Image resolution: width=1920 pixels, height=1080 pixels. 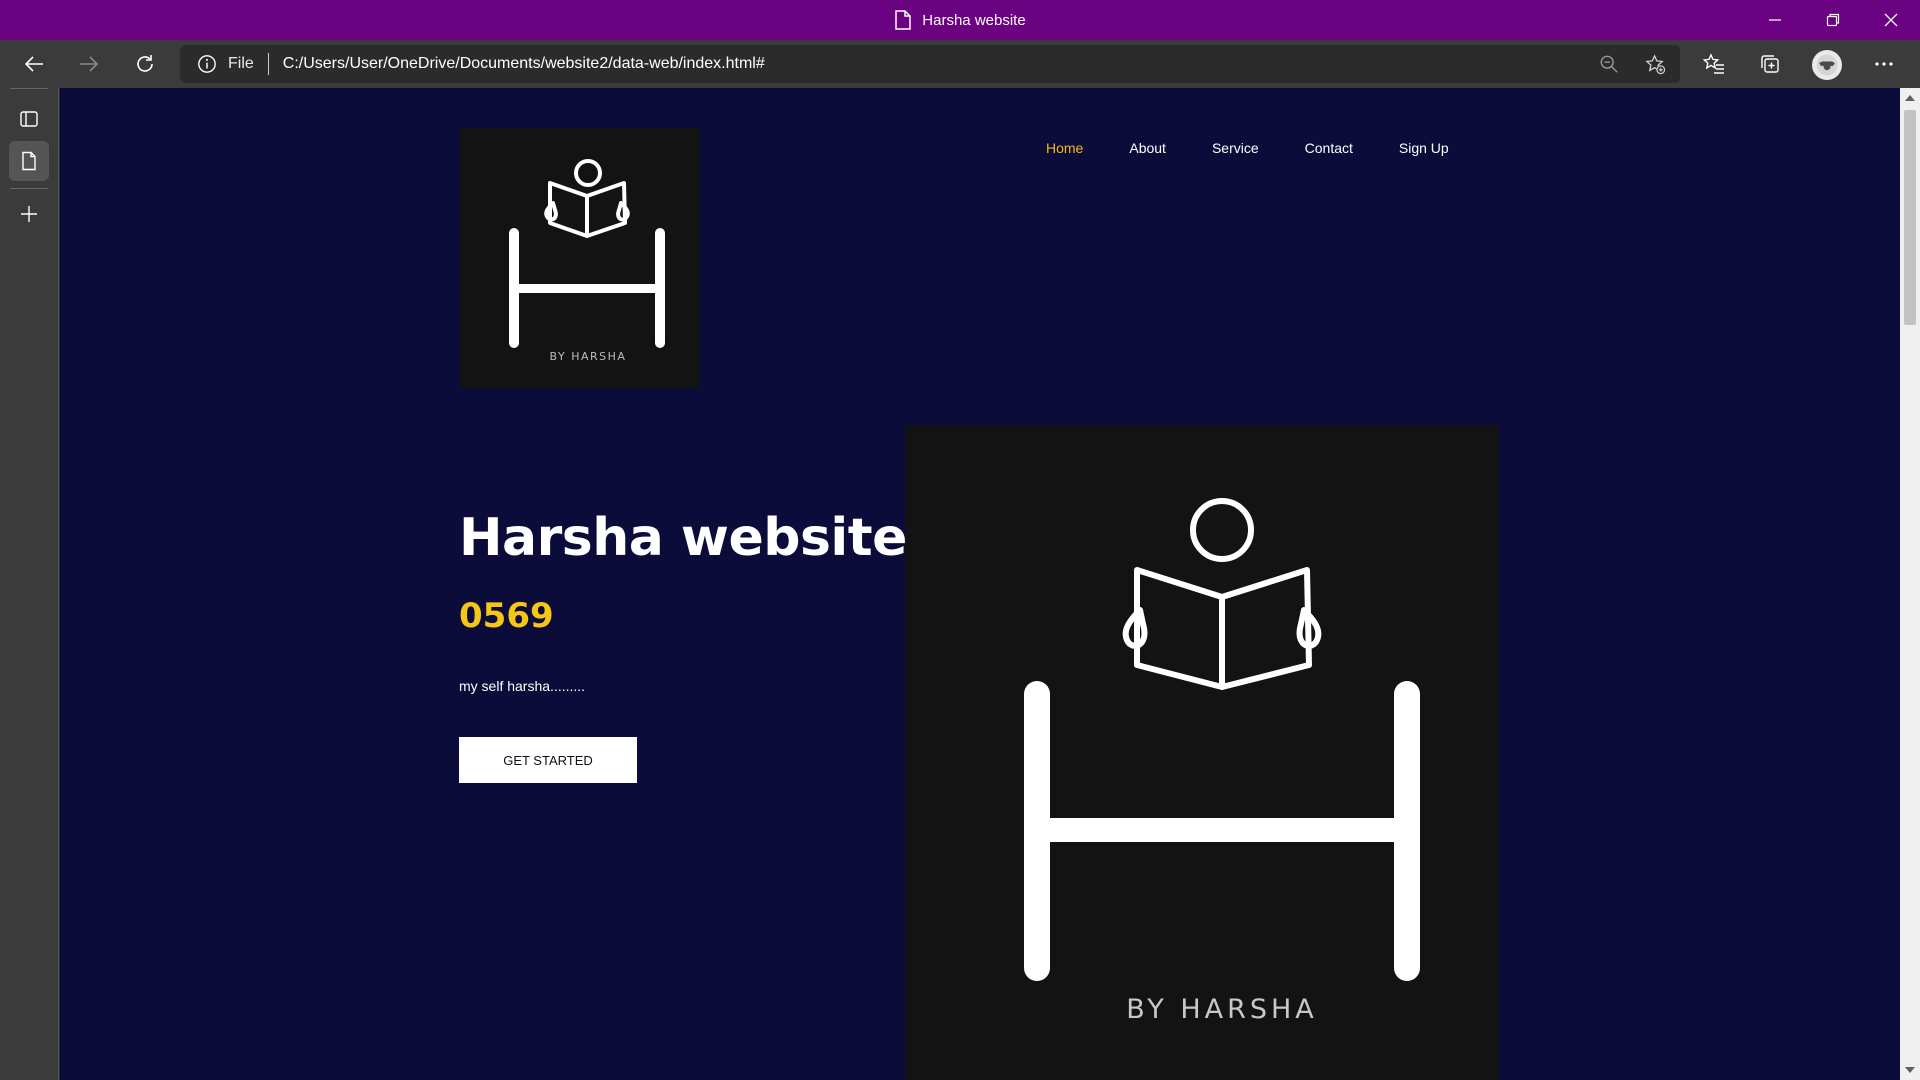 What do you see at coordinates (1910, 217) in the screenshot?
I see `scroll-thumb` at bounding box center [1910, 217].